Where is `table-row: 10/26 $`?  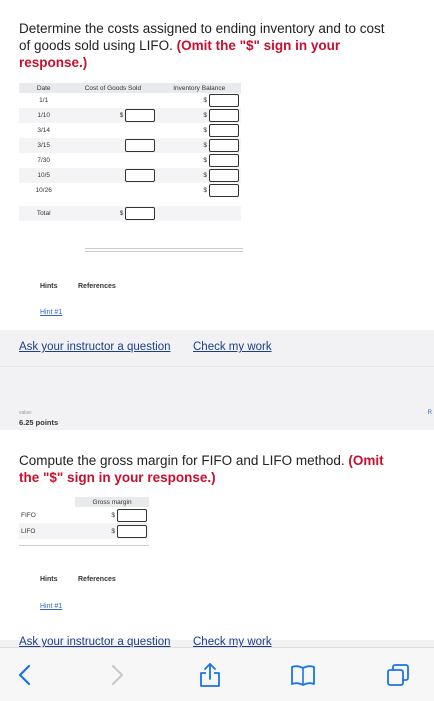
table-row: 10/26 $ is located at coordinates (130, 190).